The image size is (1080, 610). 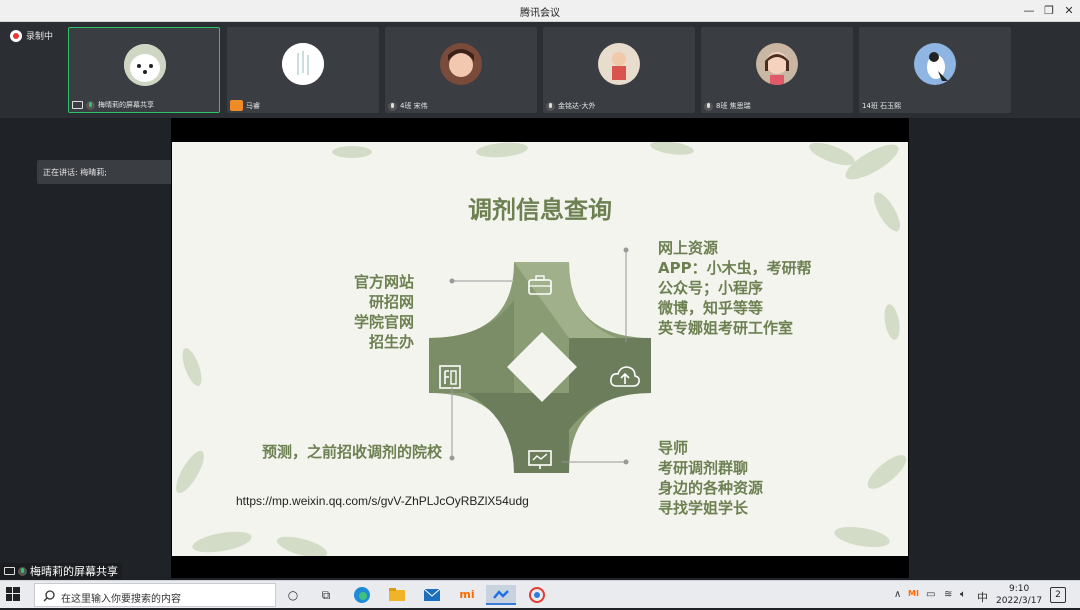 I want to click on clock-time: 9:10, so click(x=1019, y=589).